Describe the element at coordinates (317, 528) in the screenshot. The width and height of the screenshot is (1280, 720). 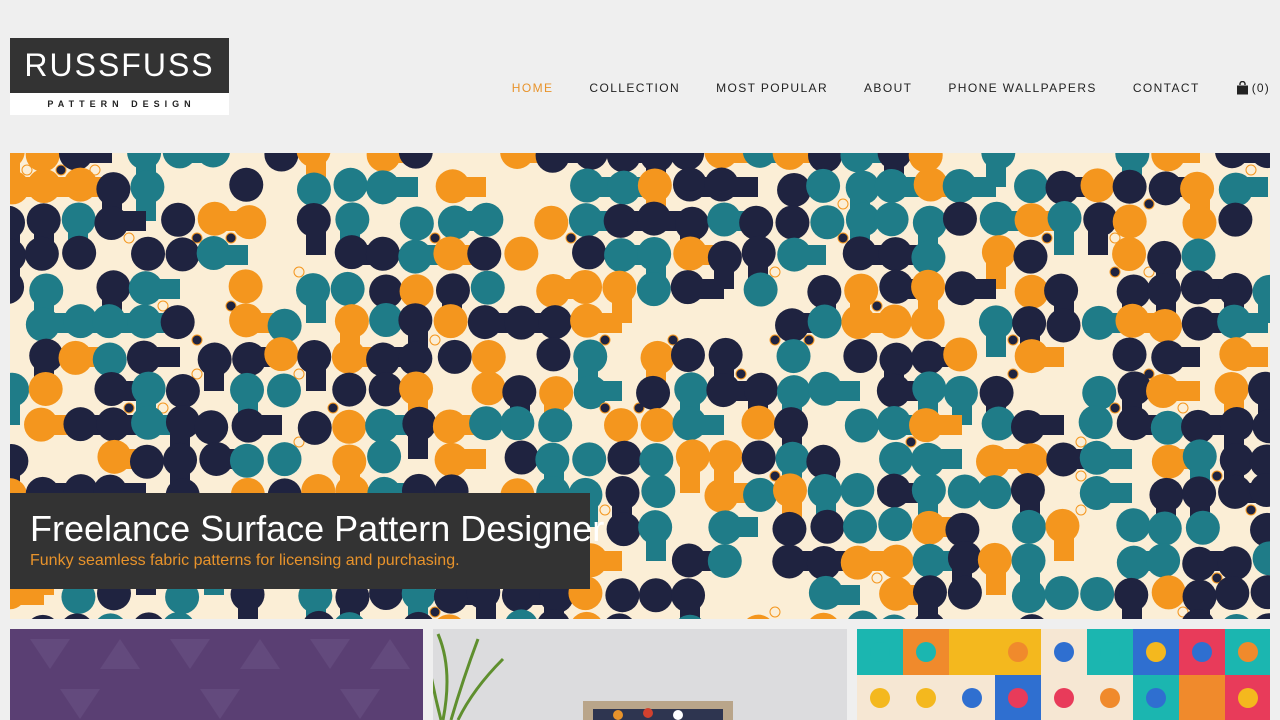
I see `hero-title: Freelance Surface Pattern Designer` at that location.